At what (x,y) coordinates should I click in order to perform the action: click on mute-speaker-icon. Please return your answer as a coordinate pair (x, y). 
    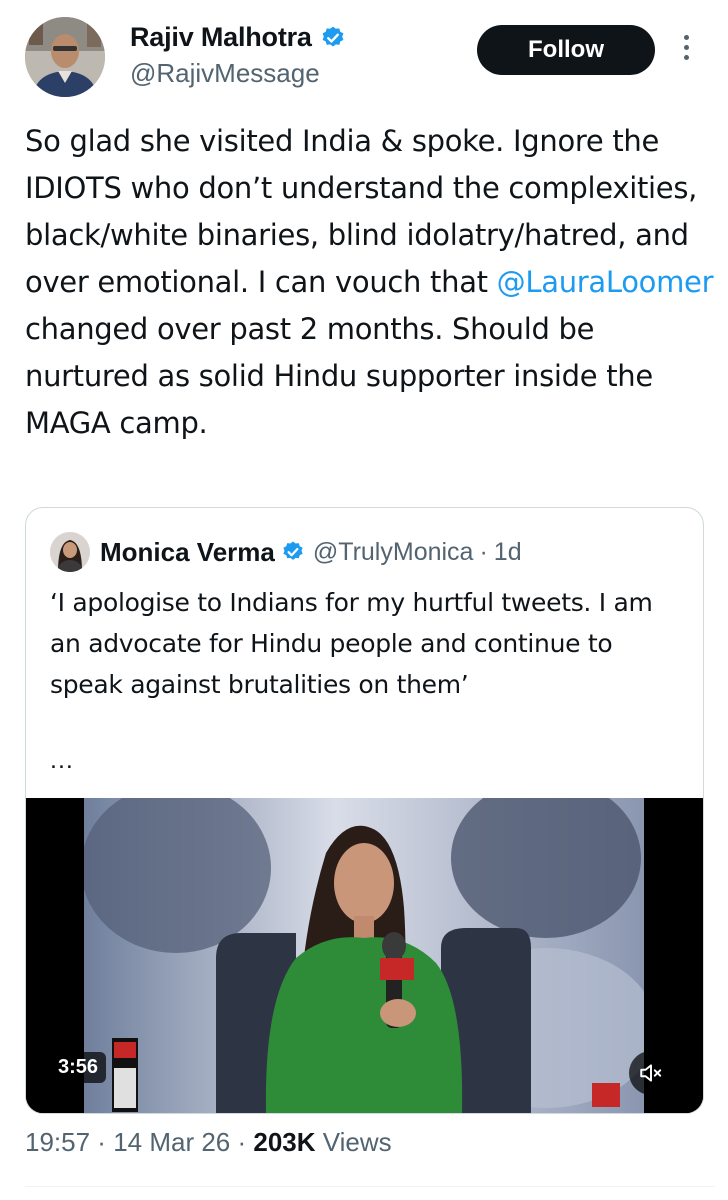
    Looking at the image, I should click on (651, 1073).